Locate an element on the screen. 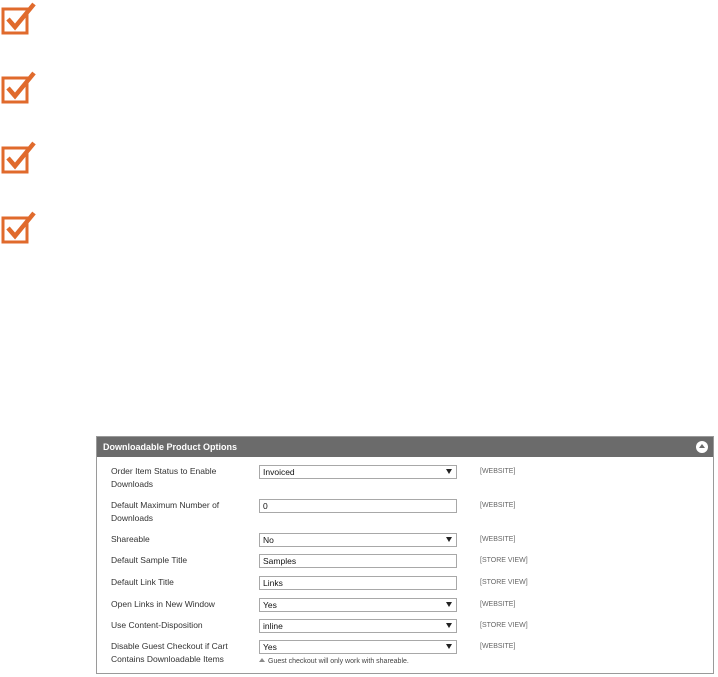 This screenshot has width=718, height=677. select-value: inline is located at coordinates (273, 626).